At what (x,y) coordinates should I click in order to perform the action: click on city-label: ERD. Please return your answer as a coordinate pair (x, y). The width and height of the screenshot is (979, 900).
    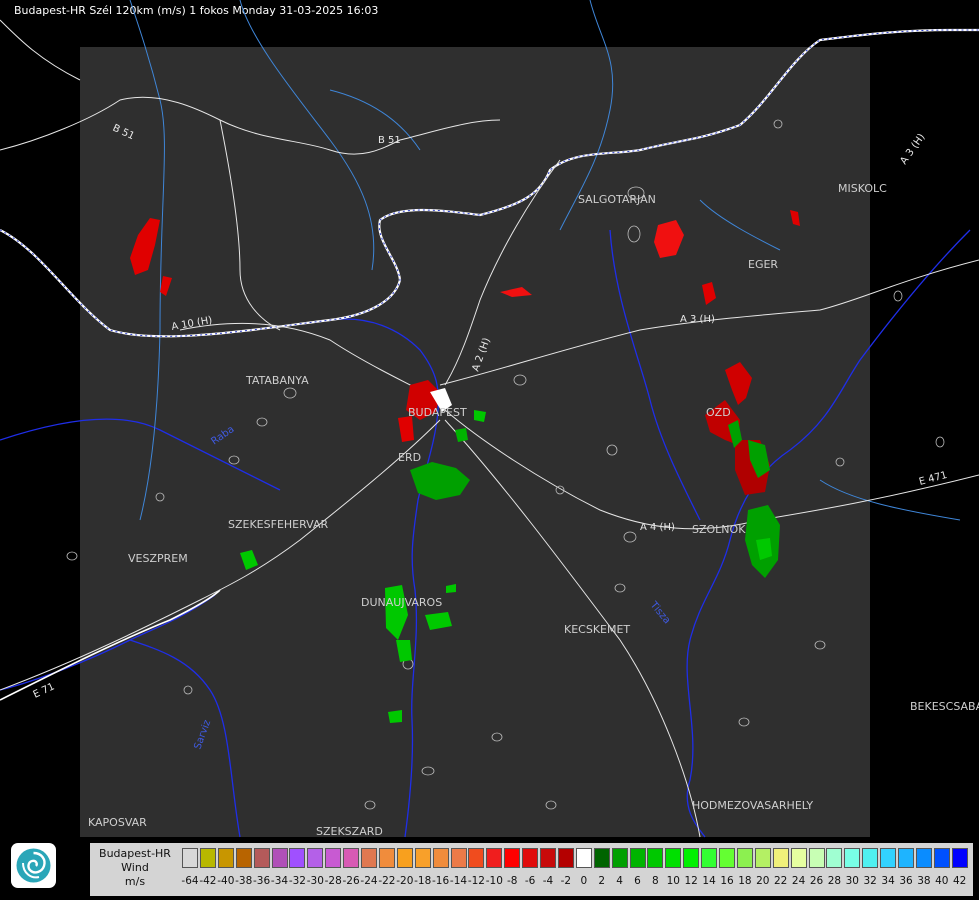
    Looking at the image, I should click on (409, 457).